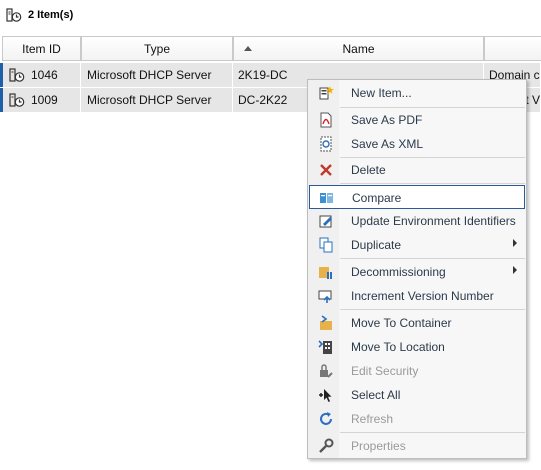 The height and width of the screenshot is (470, 541). What do you see at coordinates (327, 198) in the screenshot?
I see `compare-icon` at bounding box center [327, 198].